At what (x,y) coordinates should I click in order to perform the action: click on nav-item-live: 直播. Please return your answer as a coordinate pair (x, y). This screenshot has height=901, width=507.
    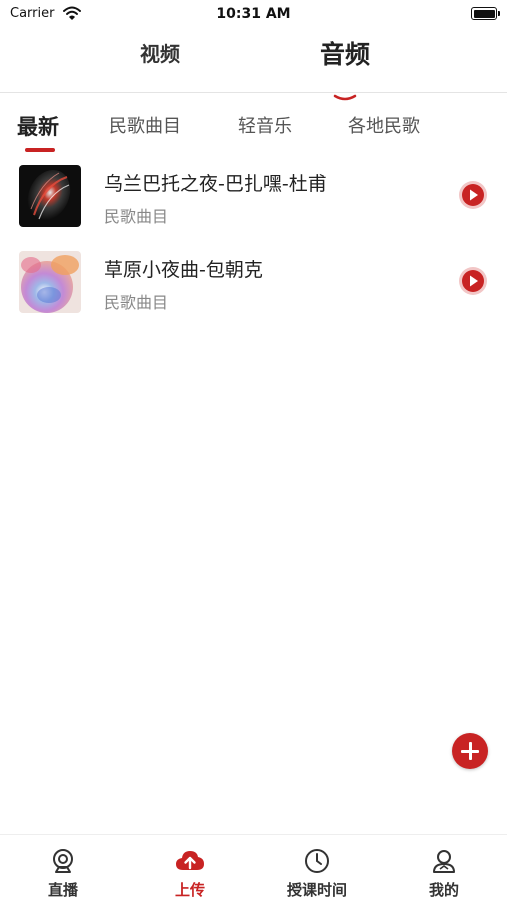
    Looking at the image, I should click on (63, 868).